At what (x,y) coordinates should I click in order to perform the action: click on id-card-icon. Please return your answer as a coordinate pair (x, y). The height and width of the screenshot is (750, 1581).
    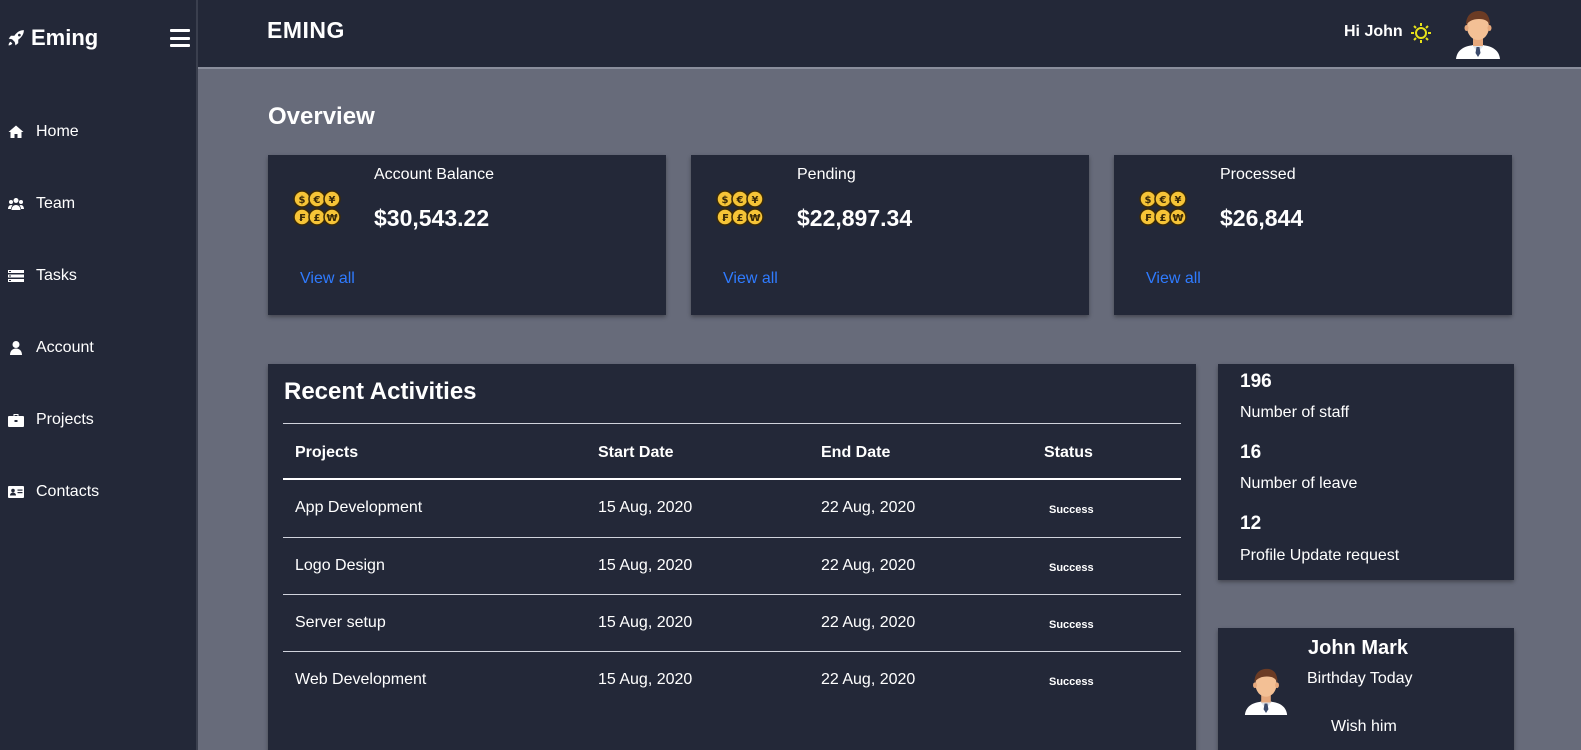
    Looking at the image, I should click on (16, 492).